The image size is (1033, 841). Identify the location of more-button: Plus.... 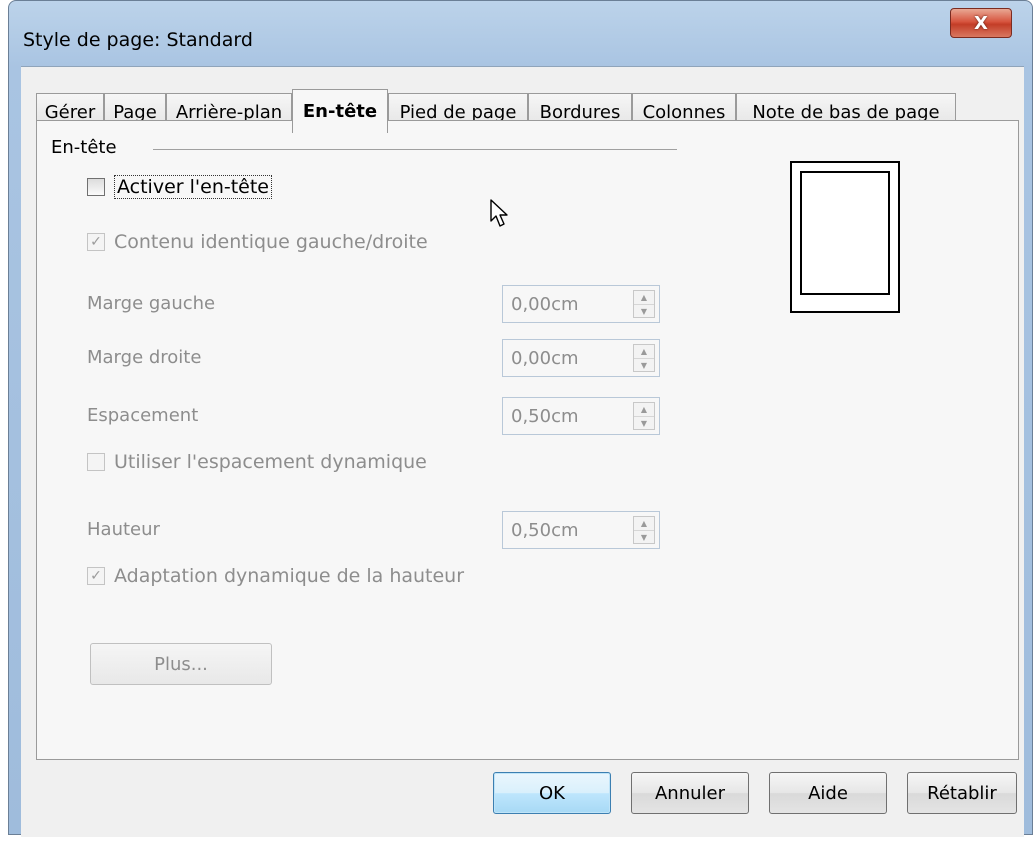
(181, 664).